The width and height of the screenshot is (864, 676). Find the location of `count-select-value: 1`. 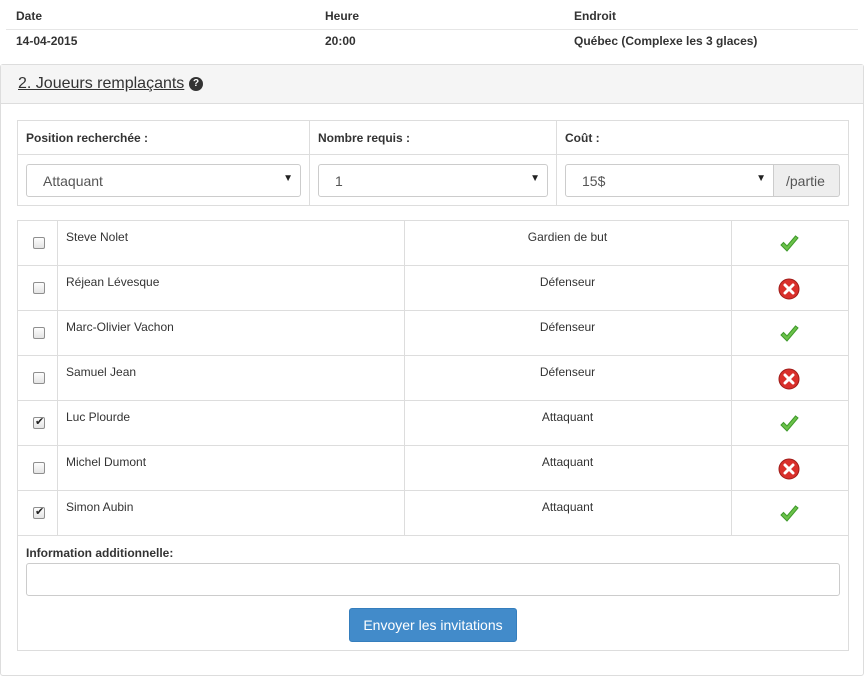

count-select-value: 1 is located at coordinates (339, 181).